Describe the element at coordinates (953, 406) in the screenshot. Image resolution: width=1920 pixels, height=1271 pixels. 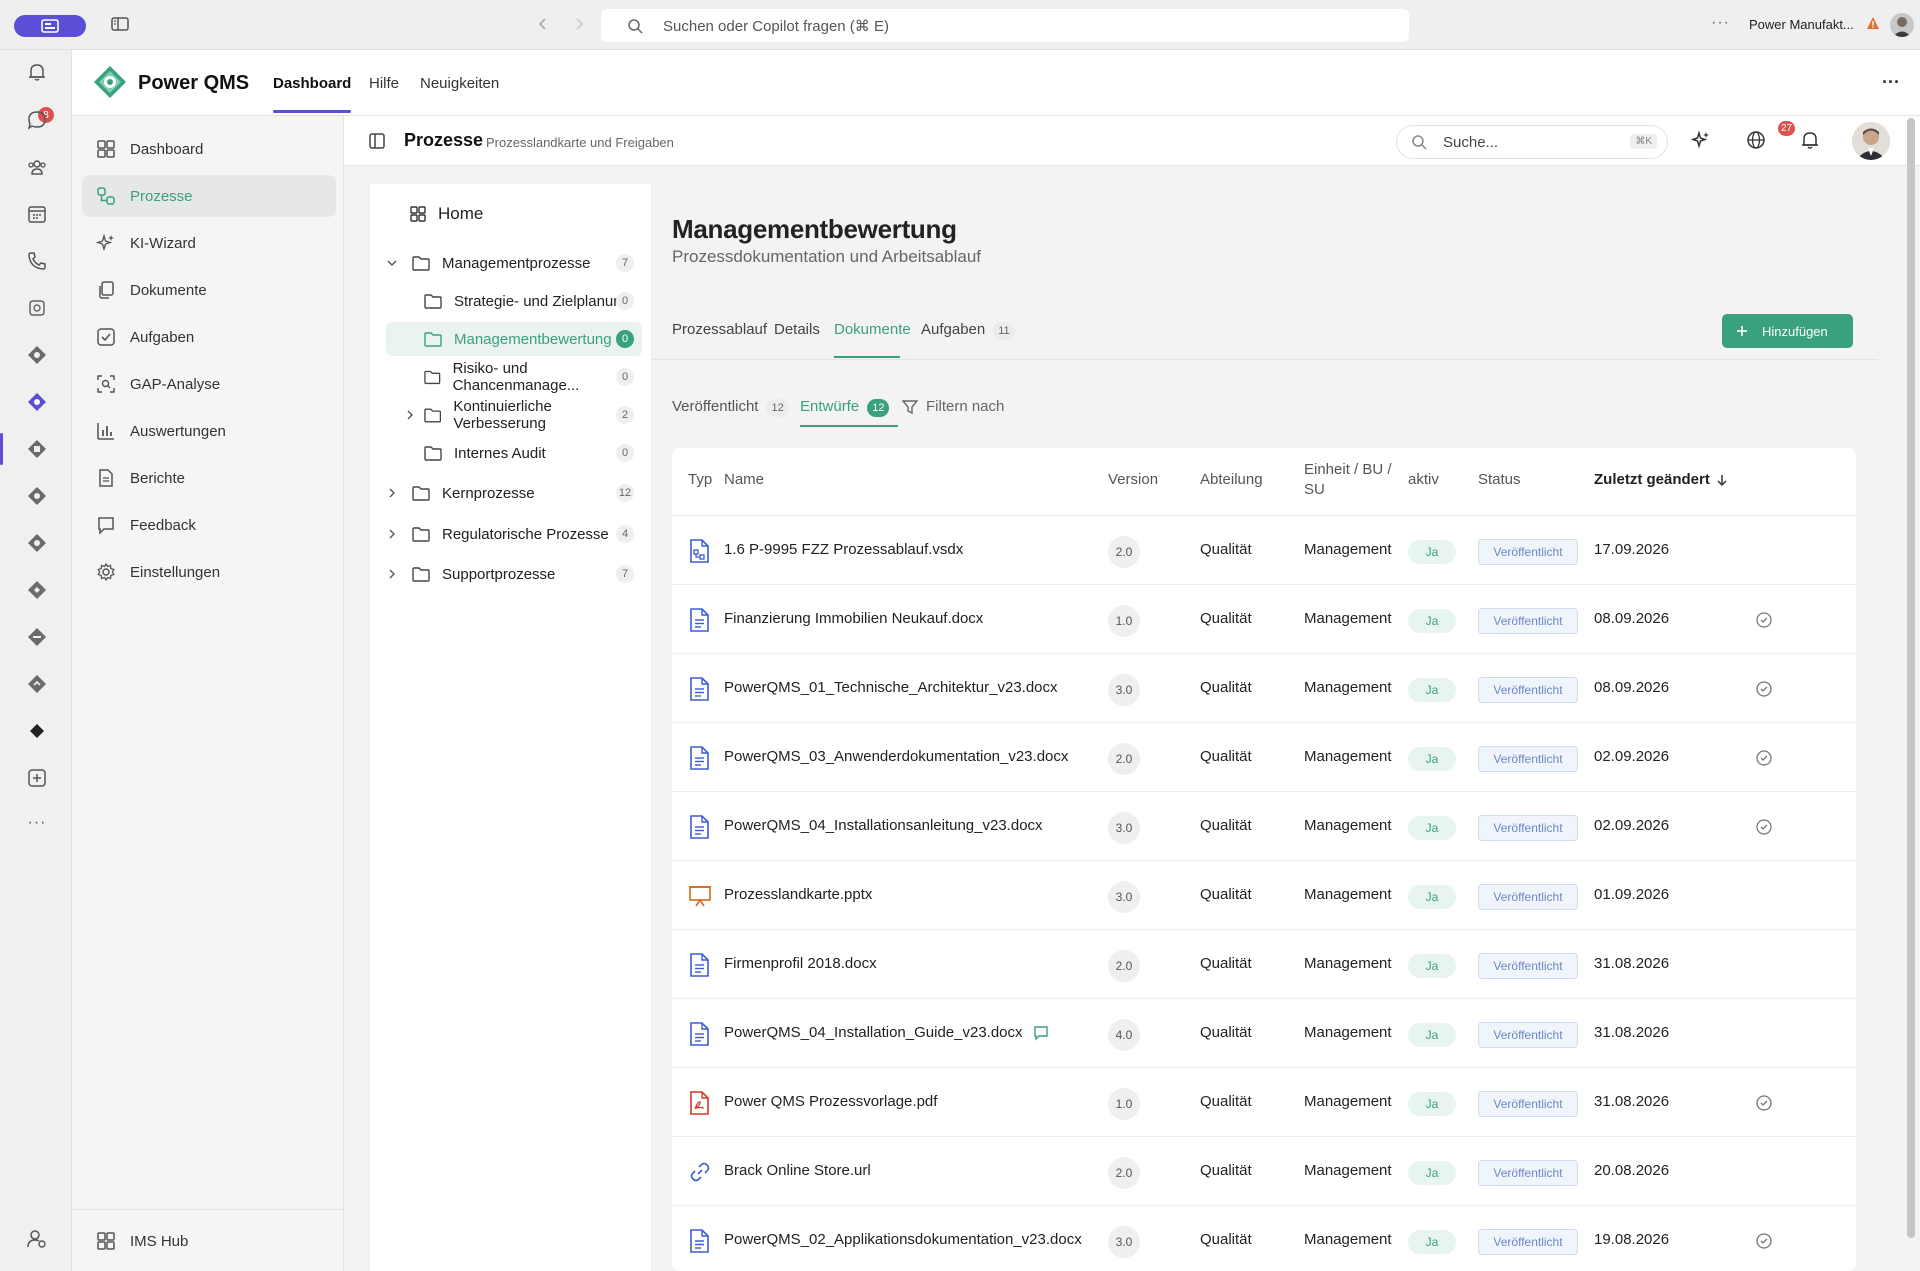
I see `filter-button: Filtern nach` at that location.